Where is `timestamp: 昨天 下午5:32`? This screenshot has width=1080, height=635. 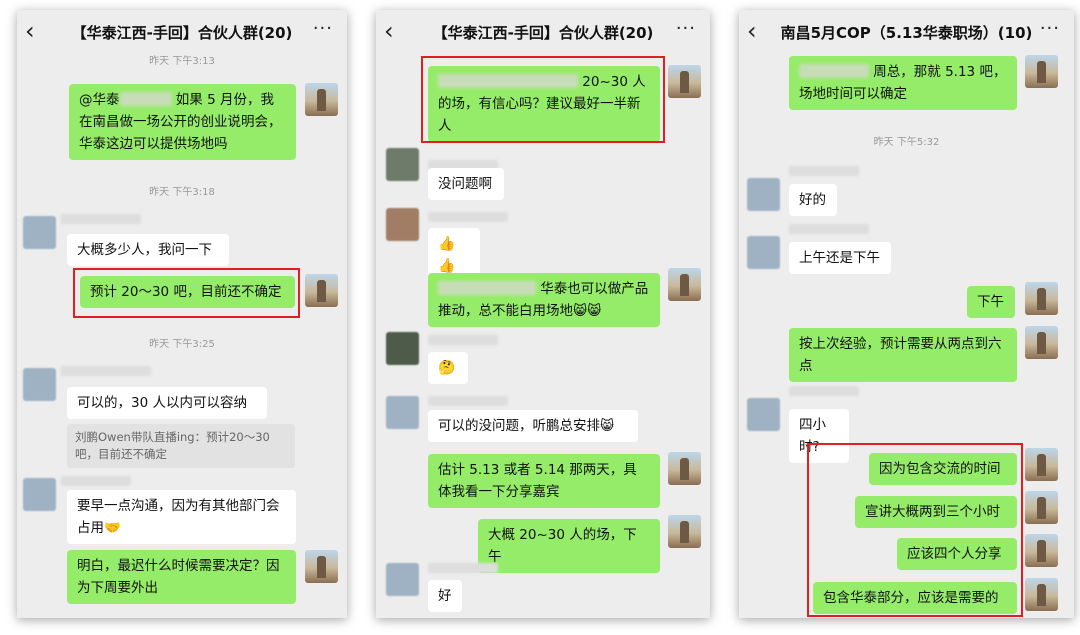 timestamp: 昨天 下午5:32 is located at coordinates (906, 142).